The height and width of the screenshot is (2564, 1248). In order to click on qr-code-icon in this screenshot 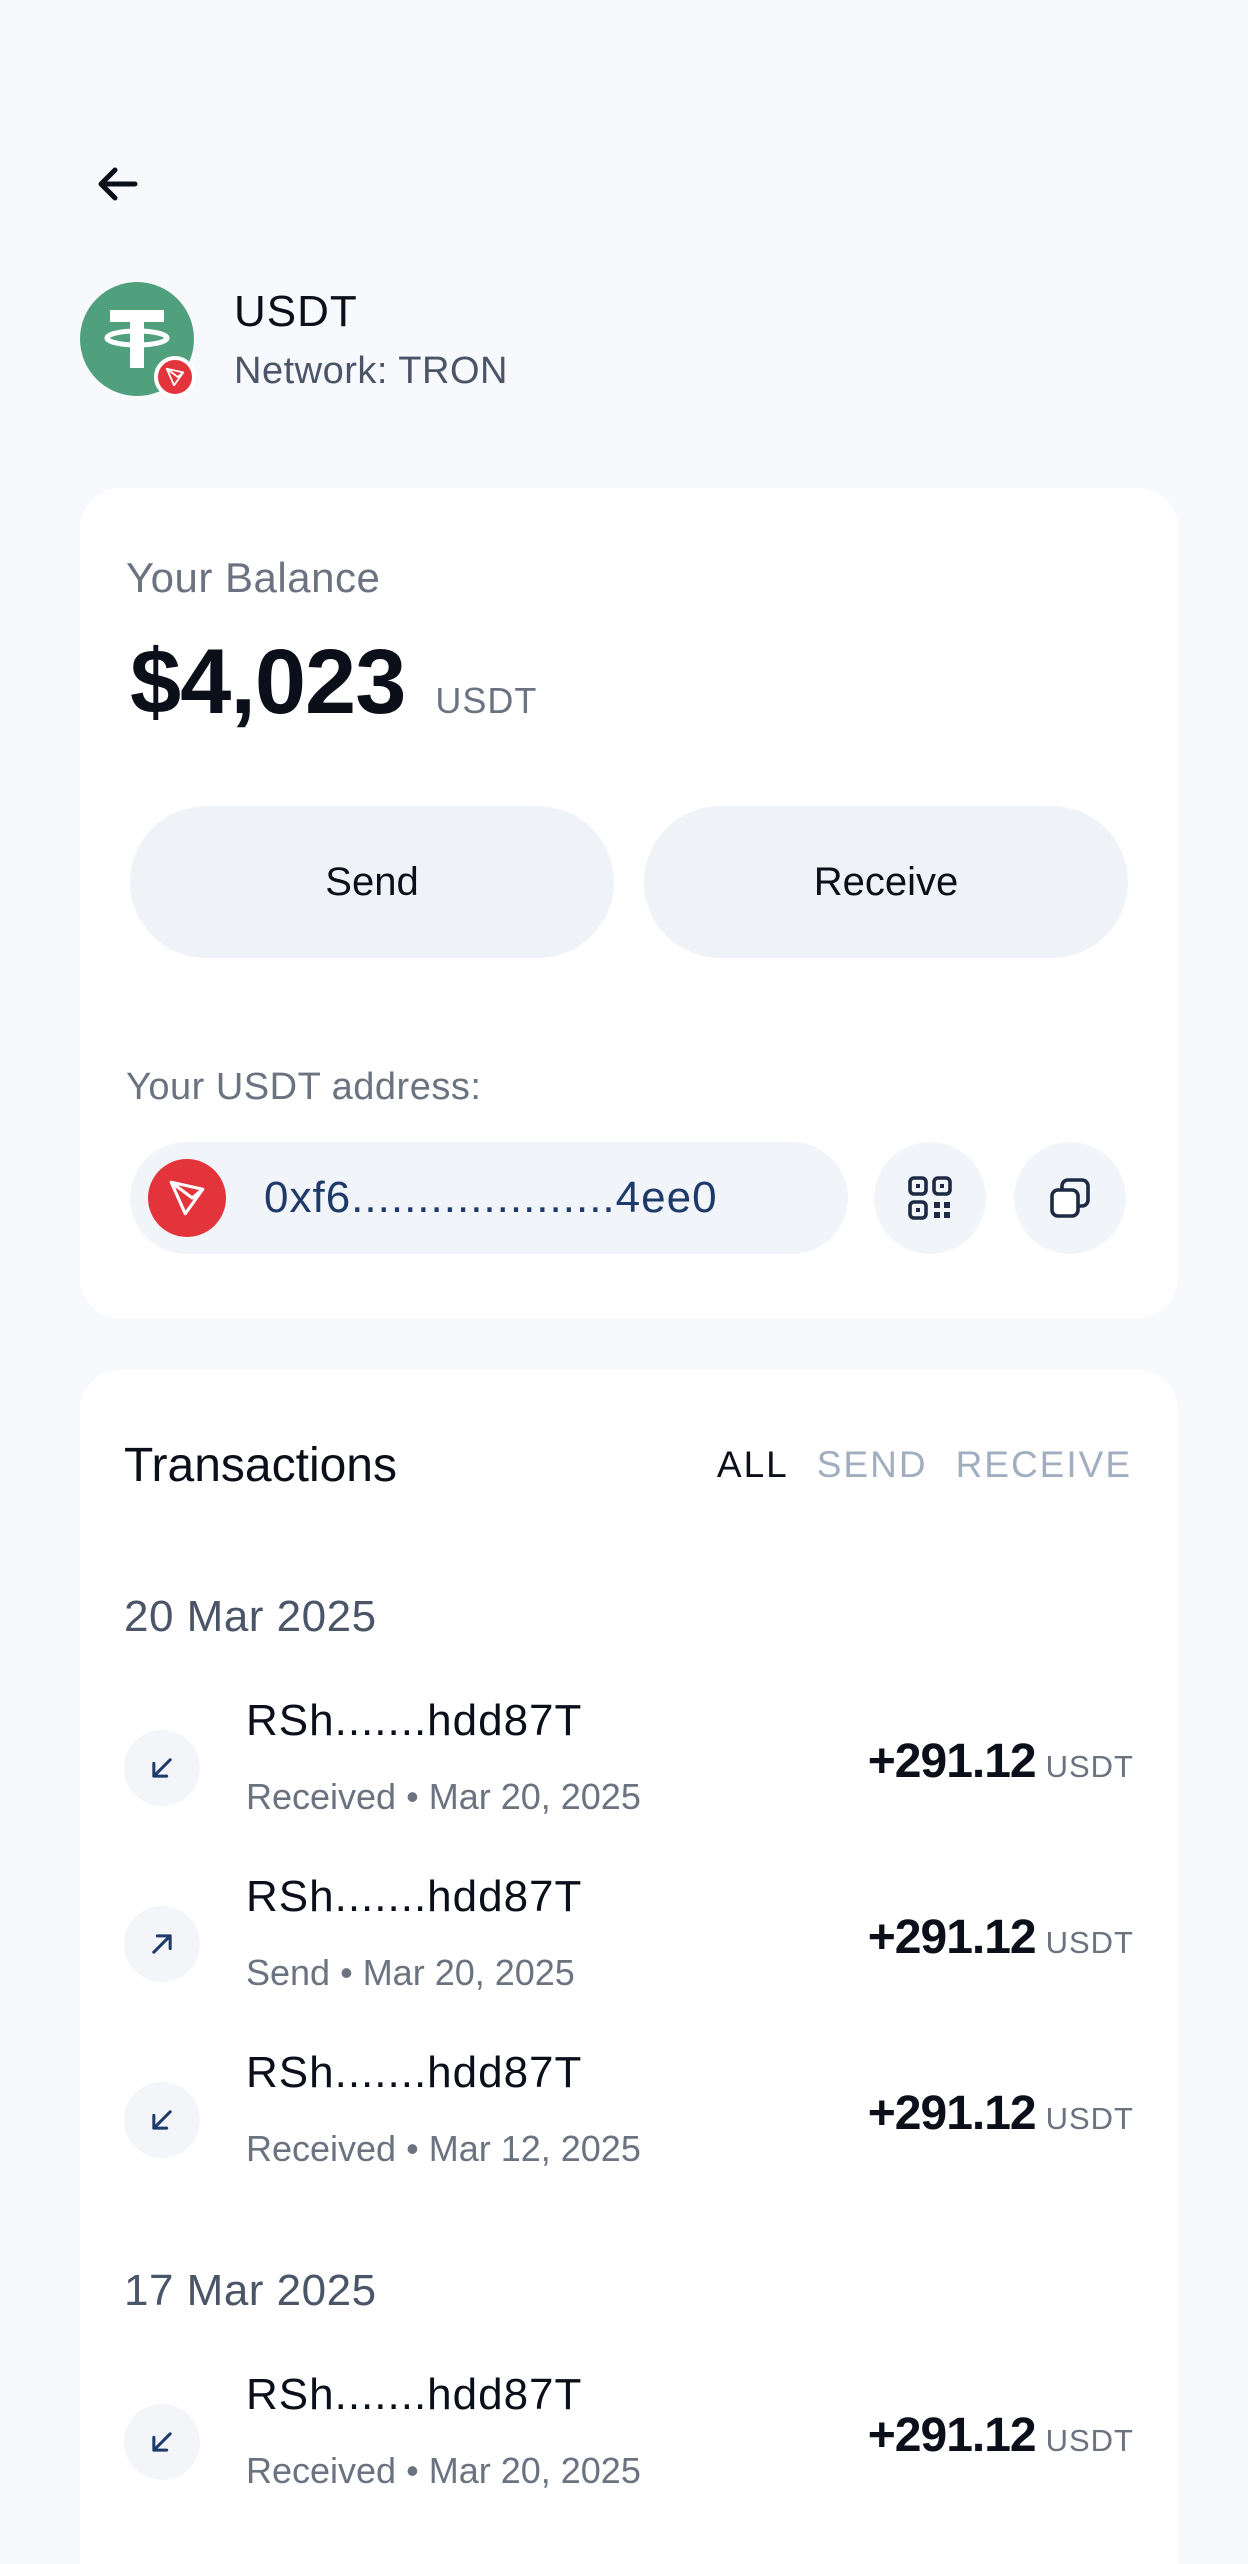, I will do `click(930, 1198)`.